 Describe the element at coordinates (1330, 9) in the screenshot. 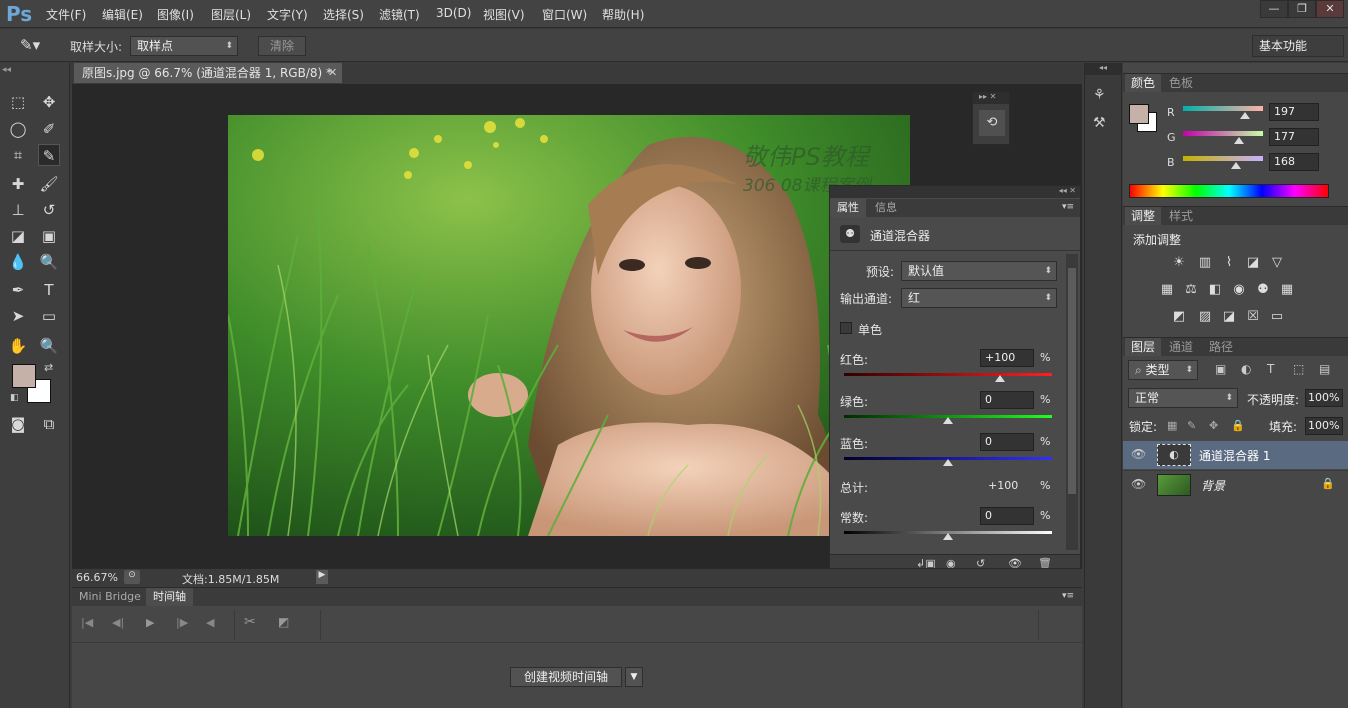

I see `close-button: ✕` at that location.